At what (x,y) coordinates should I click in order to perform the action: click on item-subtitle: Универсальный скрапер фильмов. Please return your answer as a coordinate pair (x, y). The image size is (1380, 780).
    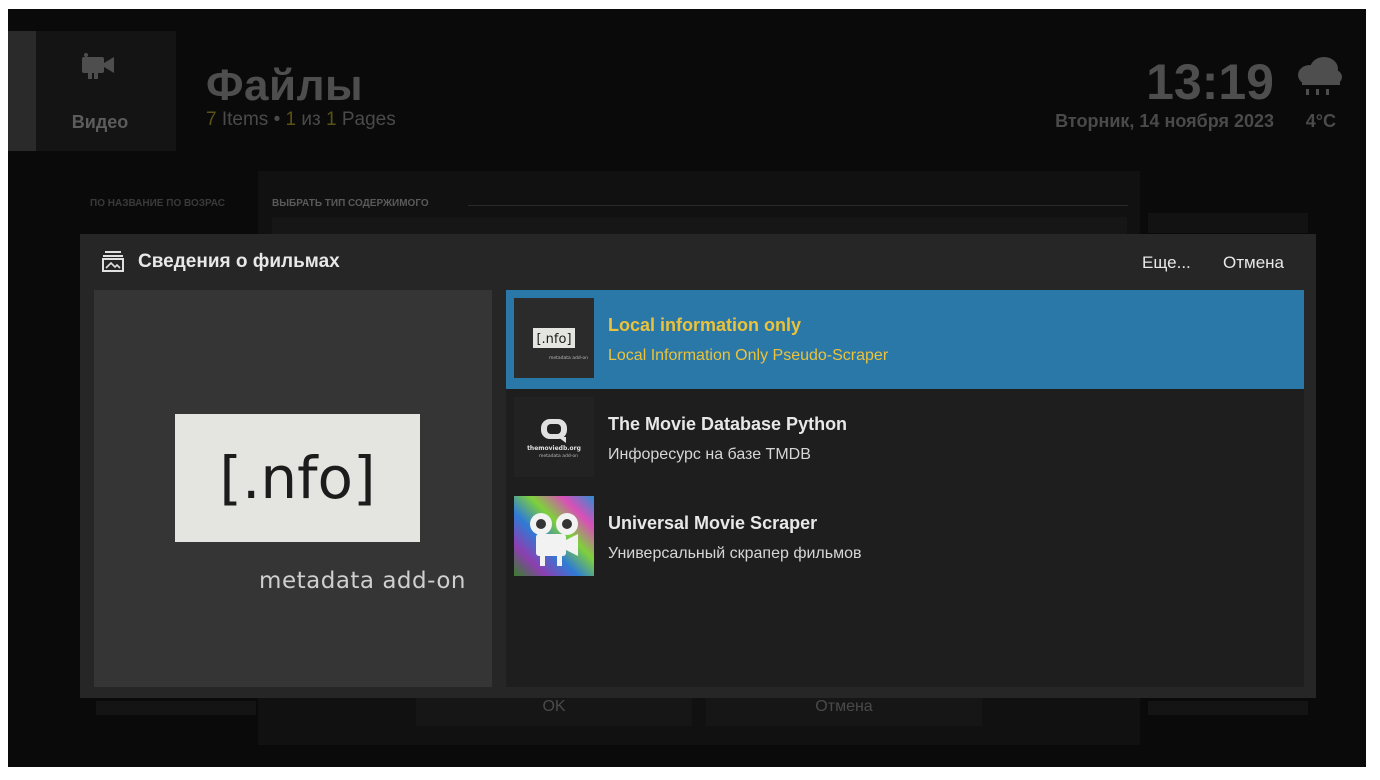
    Looking at the image, I should click on (735, 553).